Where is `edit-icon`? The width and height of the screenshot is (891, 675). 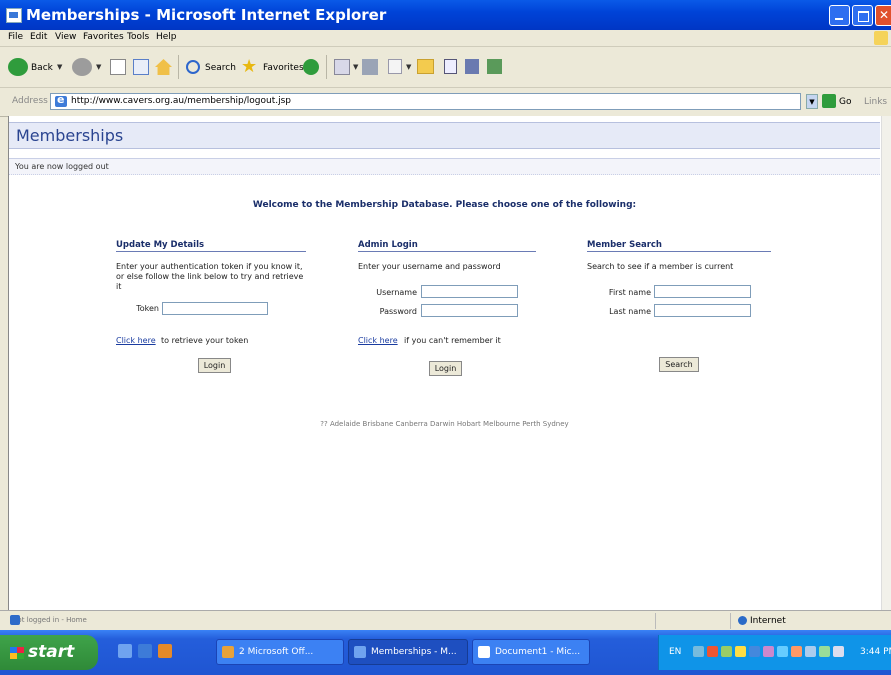
edit-icon is located at coordinates (395, 66).